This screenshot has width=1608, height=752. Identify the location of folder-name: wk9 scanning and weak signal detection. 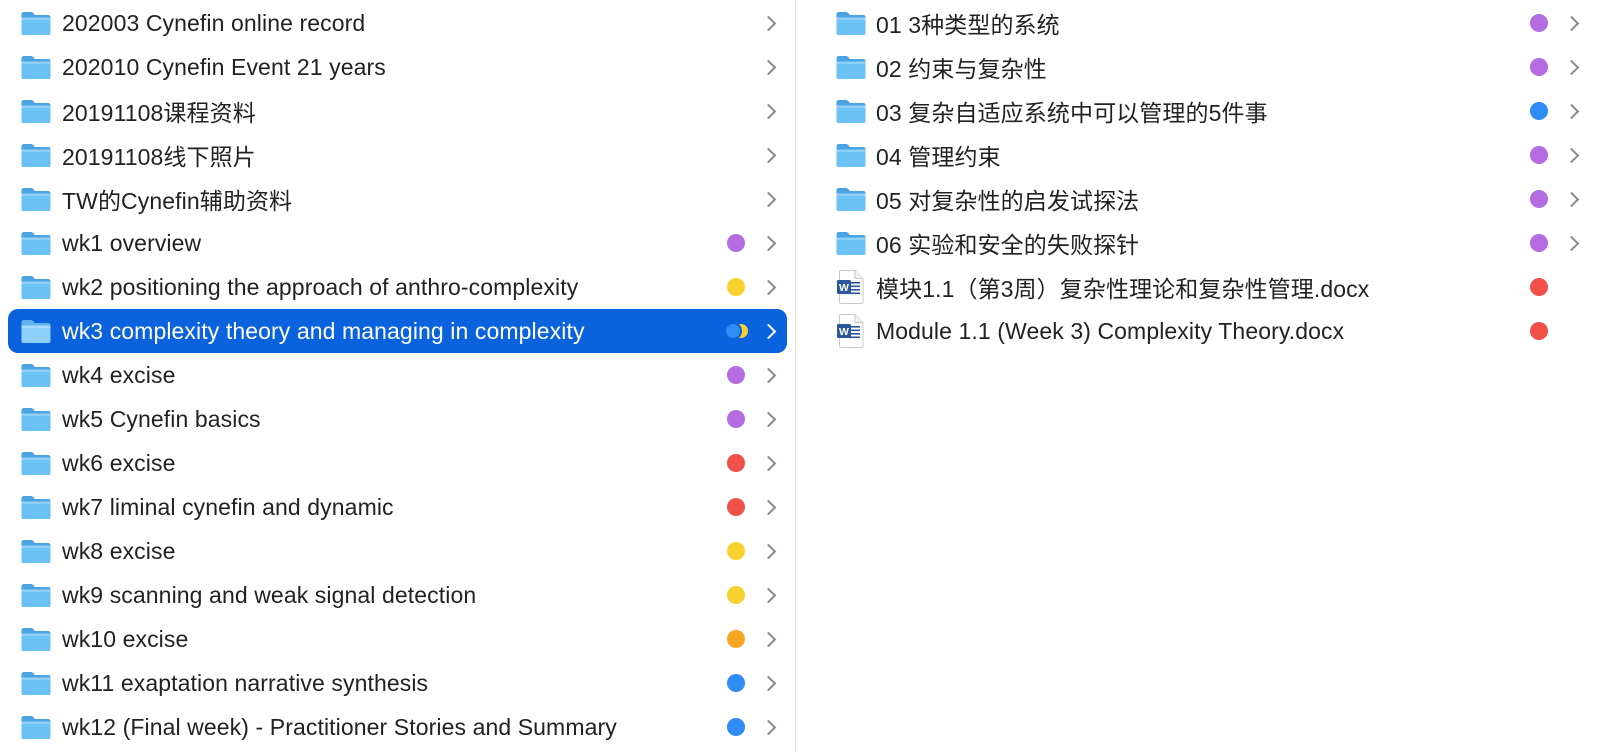
(269, 594).